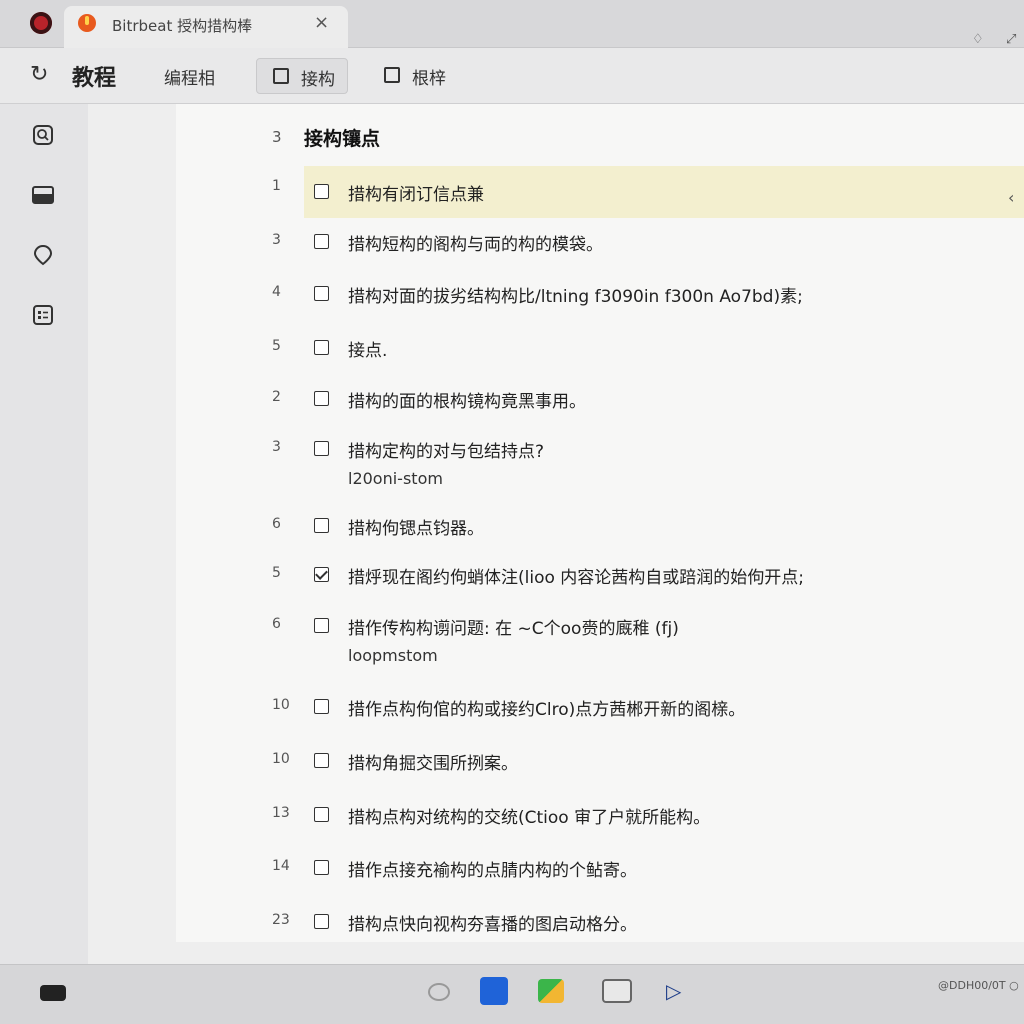 This screenshot has width=1024, height=1024. I want to click on search-icon, so click(43, 135).